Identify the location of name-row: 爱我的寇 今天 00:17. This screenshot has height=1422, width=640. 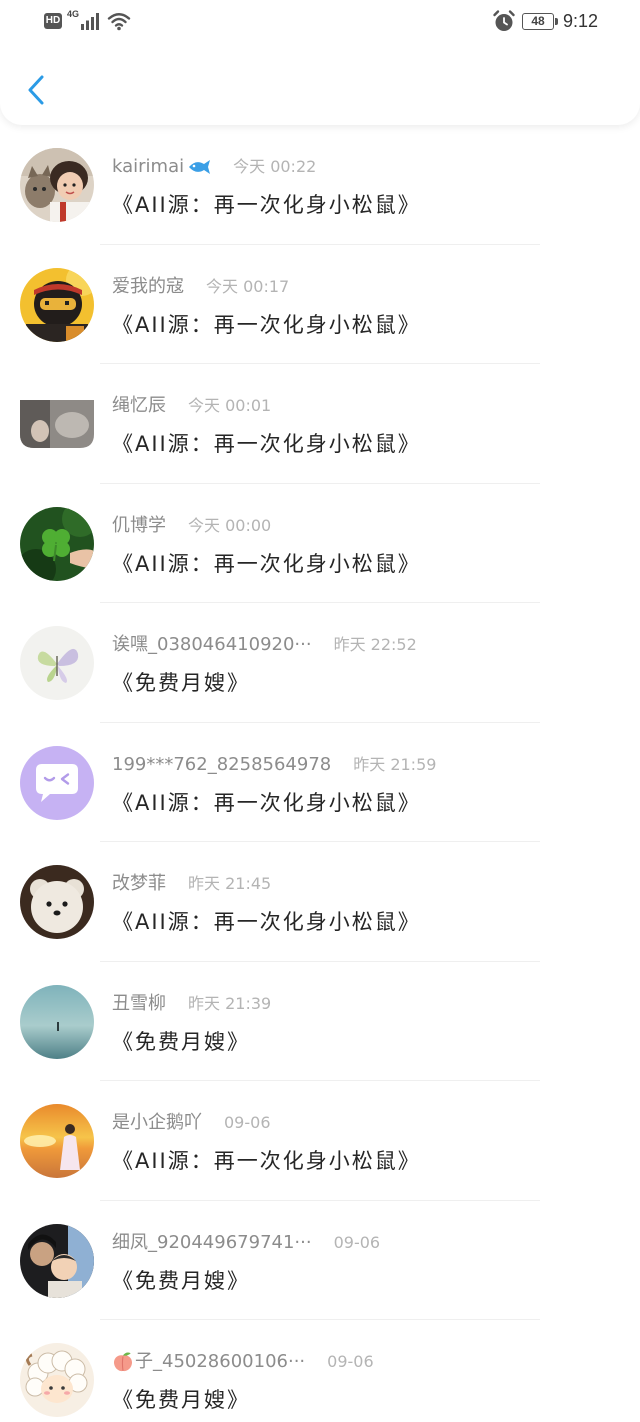
(200, 287).